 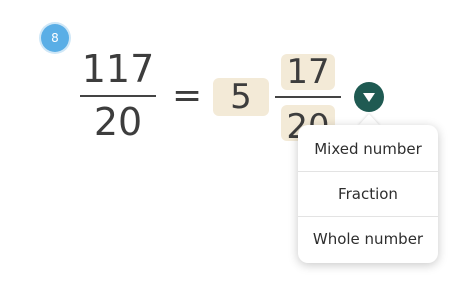 I want to click on menu-item-fraction: Fraction, so click(x=368, y=194).